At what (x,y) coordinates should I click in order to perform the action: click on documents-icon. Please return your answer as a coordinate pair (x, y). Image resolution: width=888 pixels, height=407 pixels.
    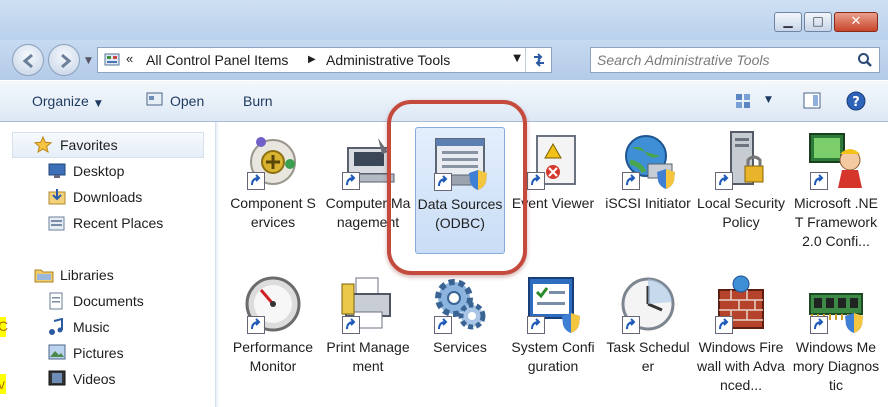
    Looking at the image, I should click on (56, 301).